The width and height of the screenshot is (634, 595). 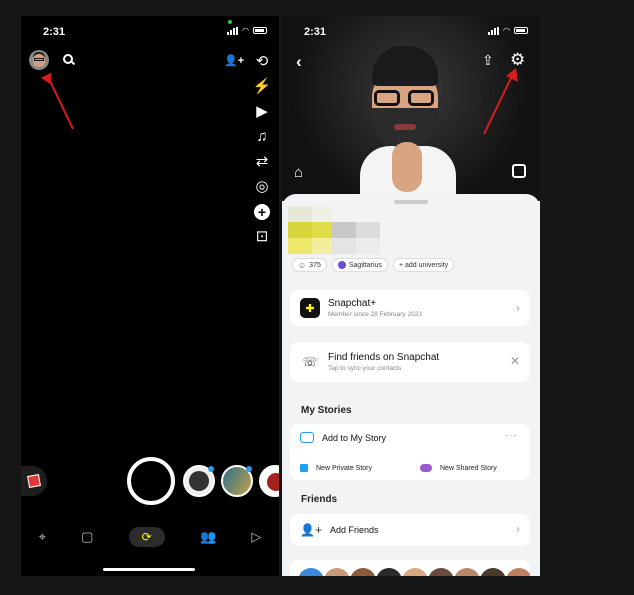 I want to click on flash-icon: ⚡, so click(x=262, y=87).